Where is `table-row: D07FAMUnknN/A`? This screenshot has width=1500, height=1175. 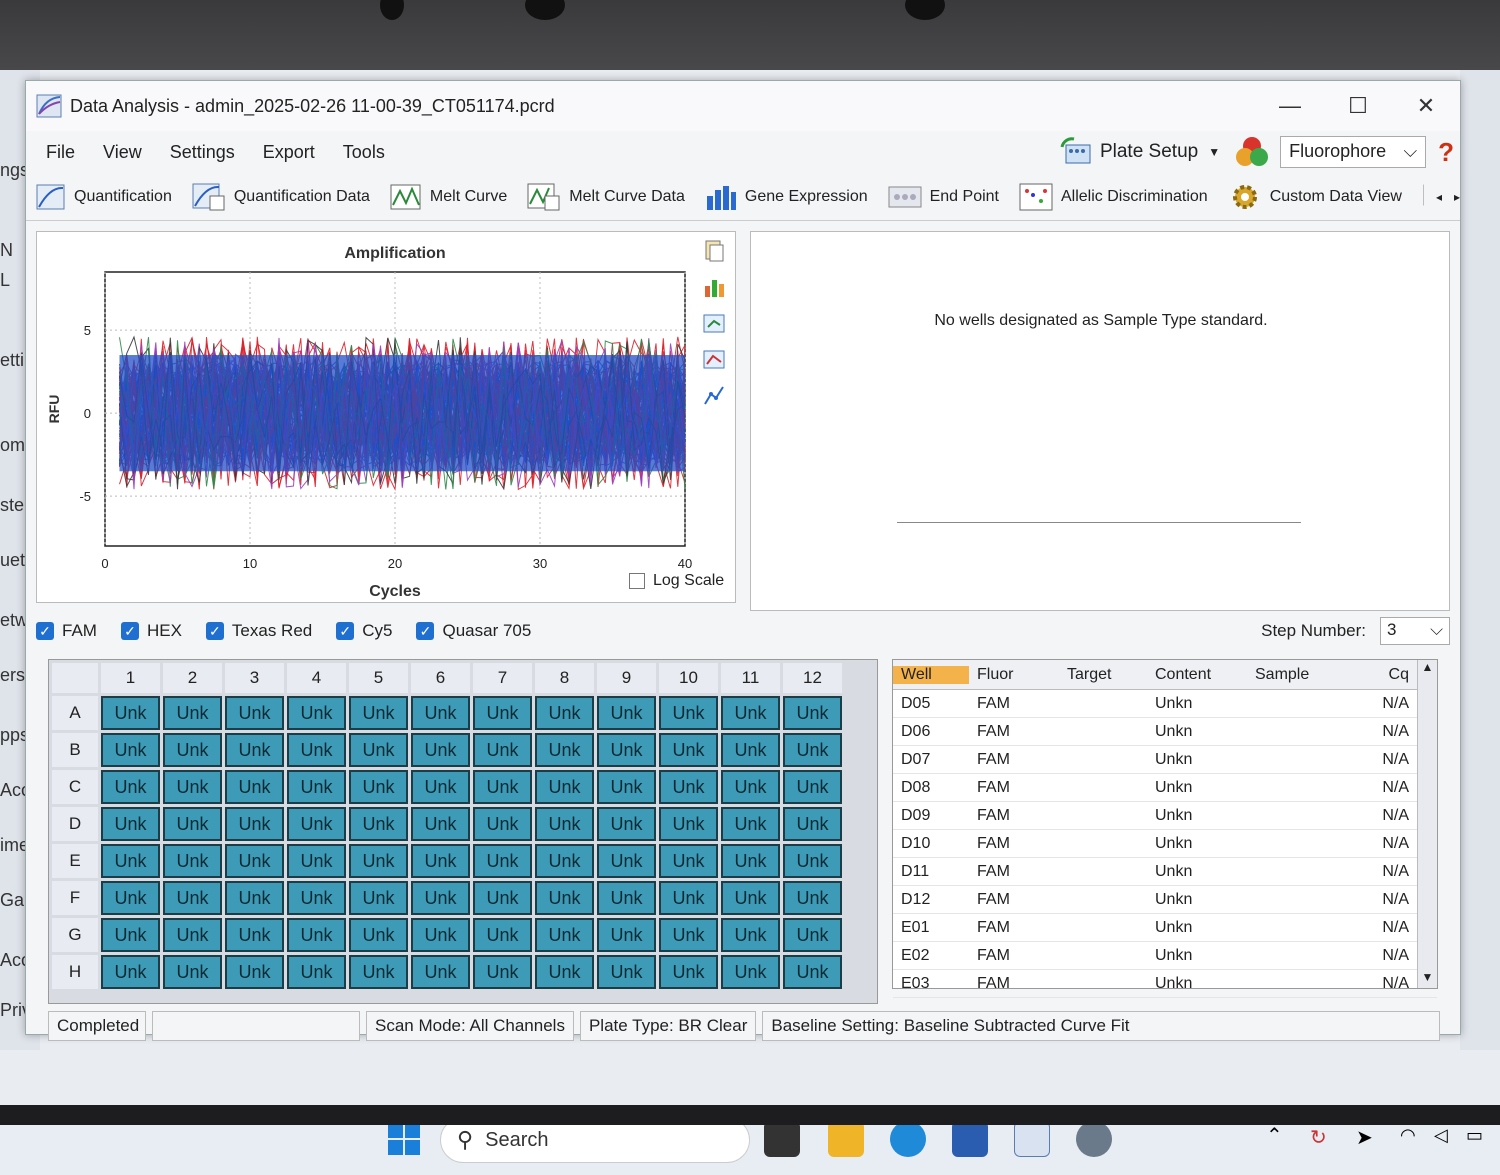 table-row: D07FAMUnknN/A is located at coordinates (1165, 760).